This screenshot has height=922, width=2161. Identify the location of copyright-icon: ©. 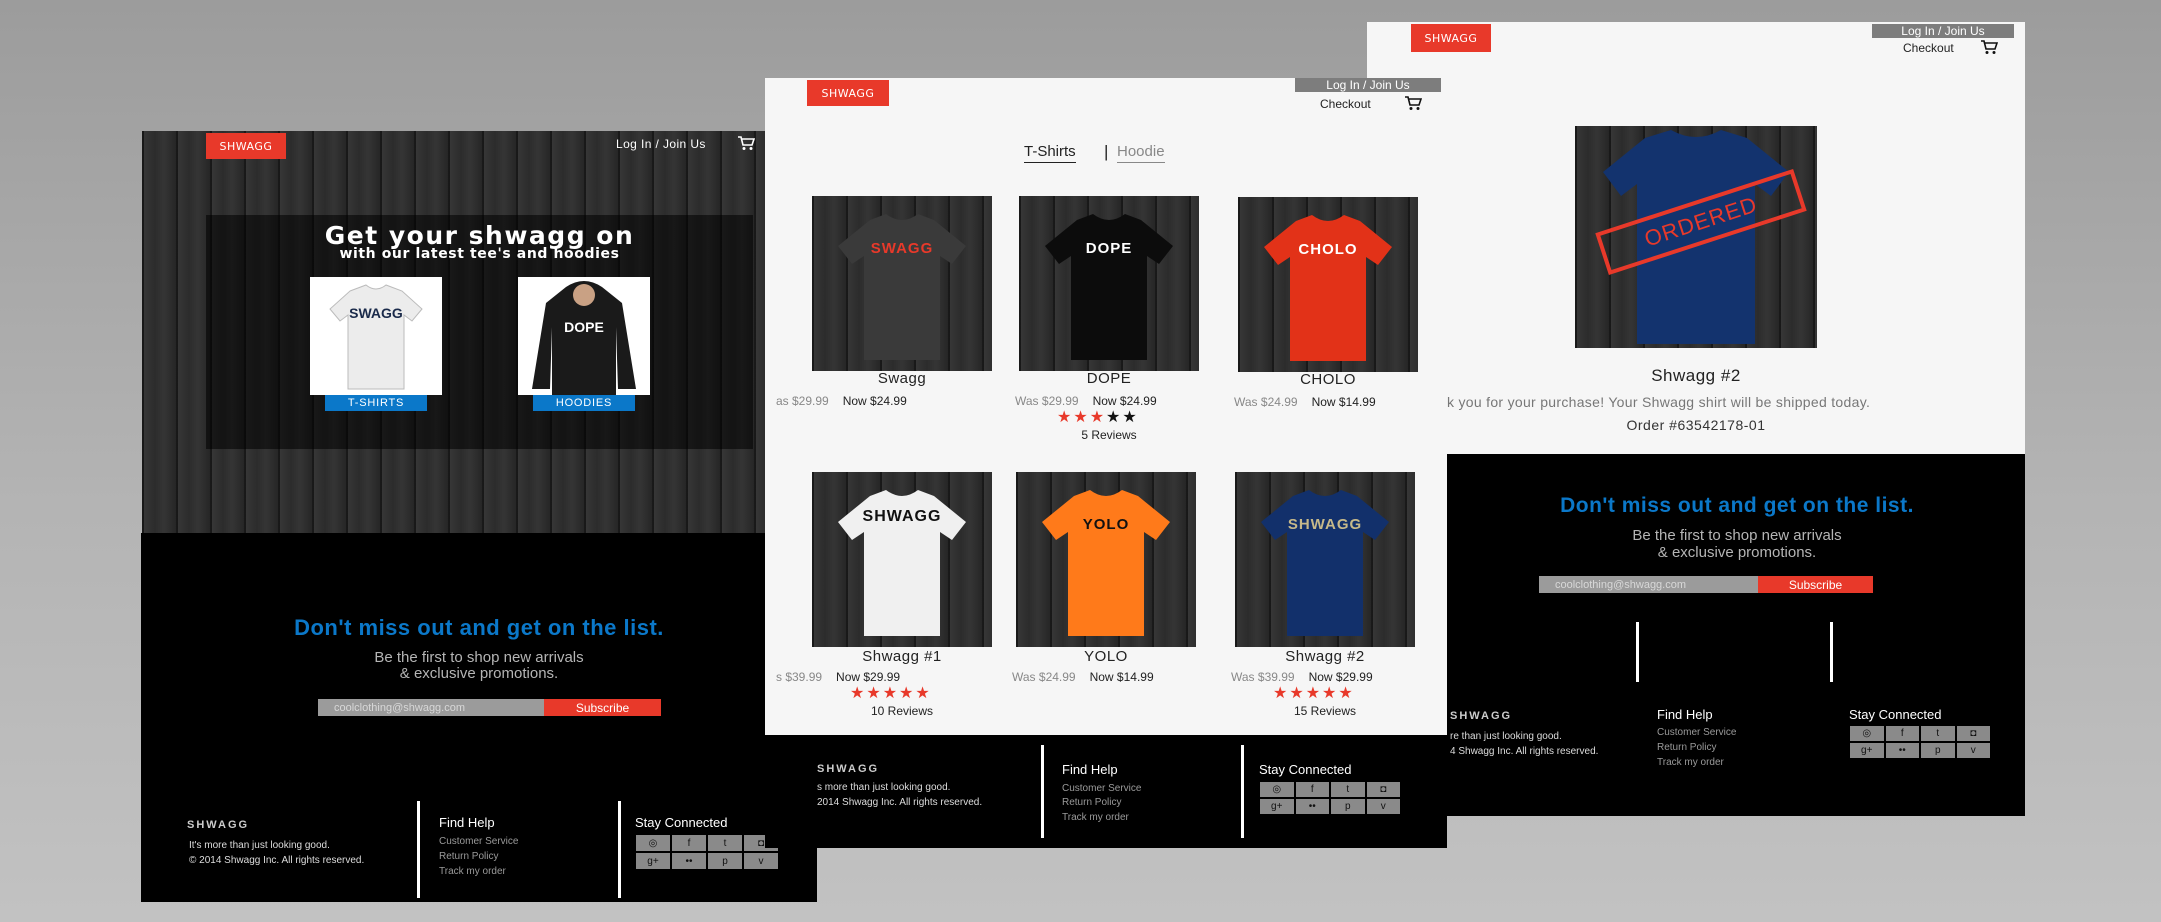
(194, 860).